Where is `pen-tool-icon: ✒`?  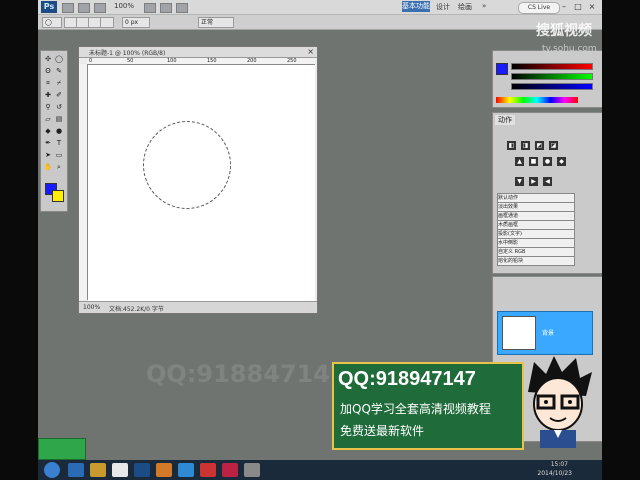 pen-tool-icon: ✒ is located at coordinates (48, 143).